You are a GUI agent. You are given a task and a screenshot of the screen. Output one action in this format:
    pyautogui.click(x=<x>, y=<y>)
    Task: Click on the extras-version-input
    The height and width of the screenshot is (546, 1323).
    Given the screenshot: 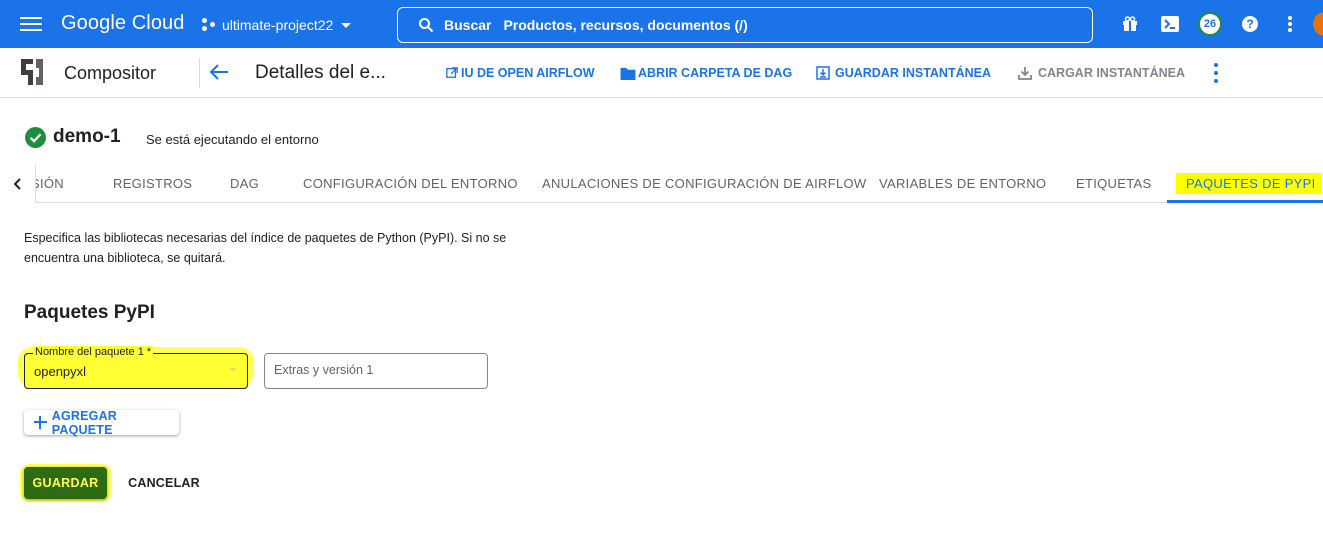 What is the action you would take?
    pyautogui.click(x=374, y=370)
    